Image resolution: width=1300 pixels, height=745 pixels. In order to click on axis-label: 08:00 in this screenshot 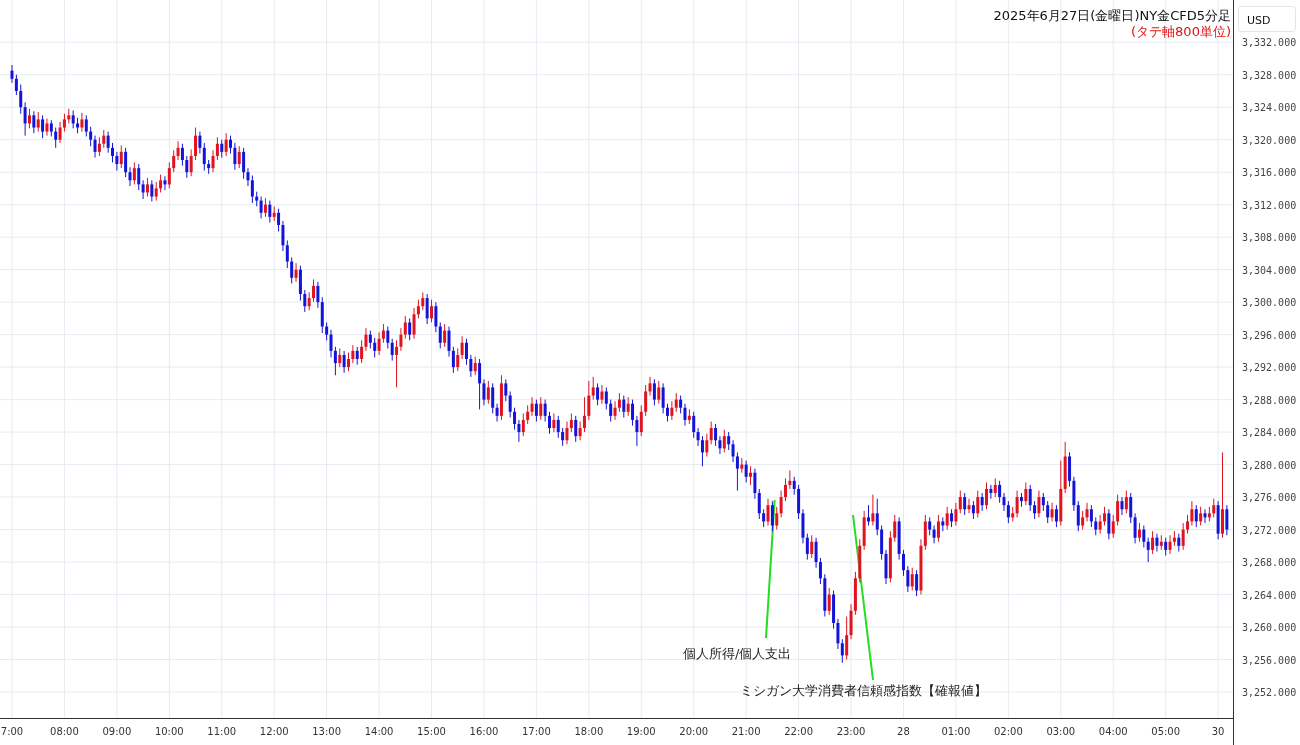, I will do `click(64, 731)`.